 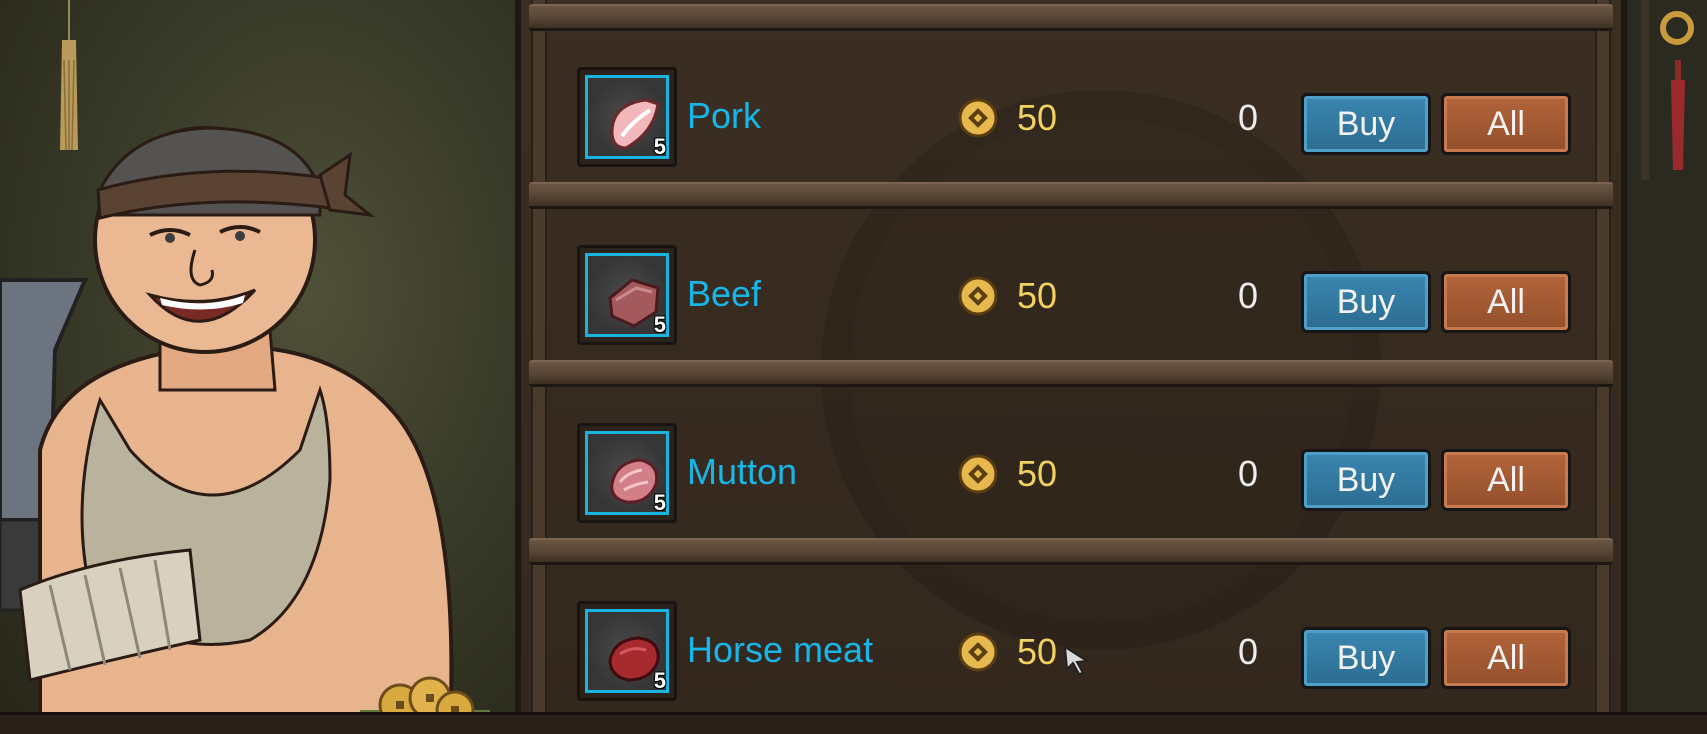 What do you see at coordinates (742, 471) in the screenshot?
I see `item-name: Mutton` at bounding box center [742, 471].